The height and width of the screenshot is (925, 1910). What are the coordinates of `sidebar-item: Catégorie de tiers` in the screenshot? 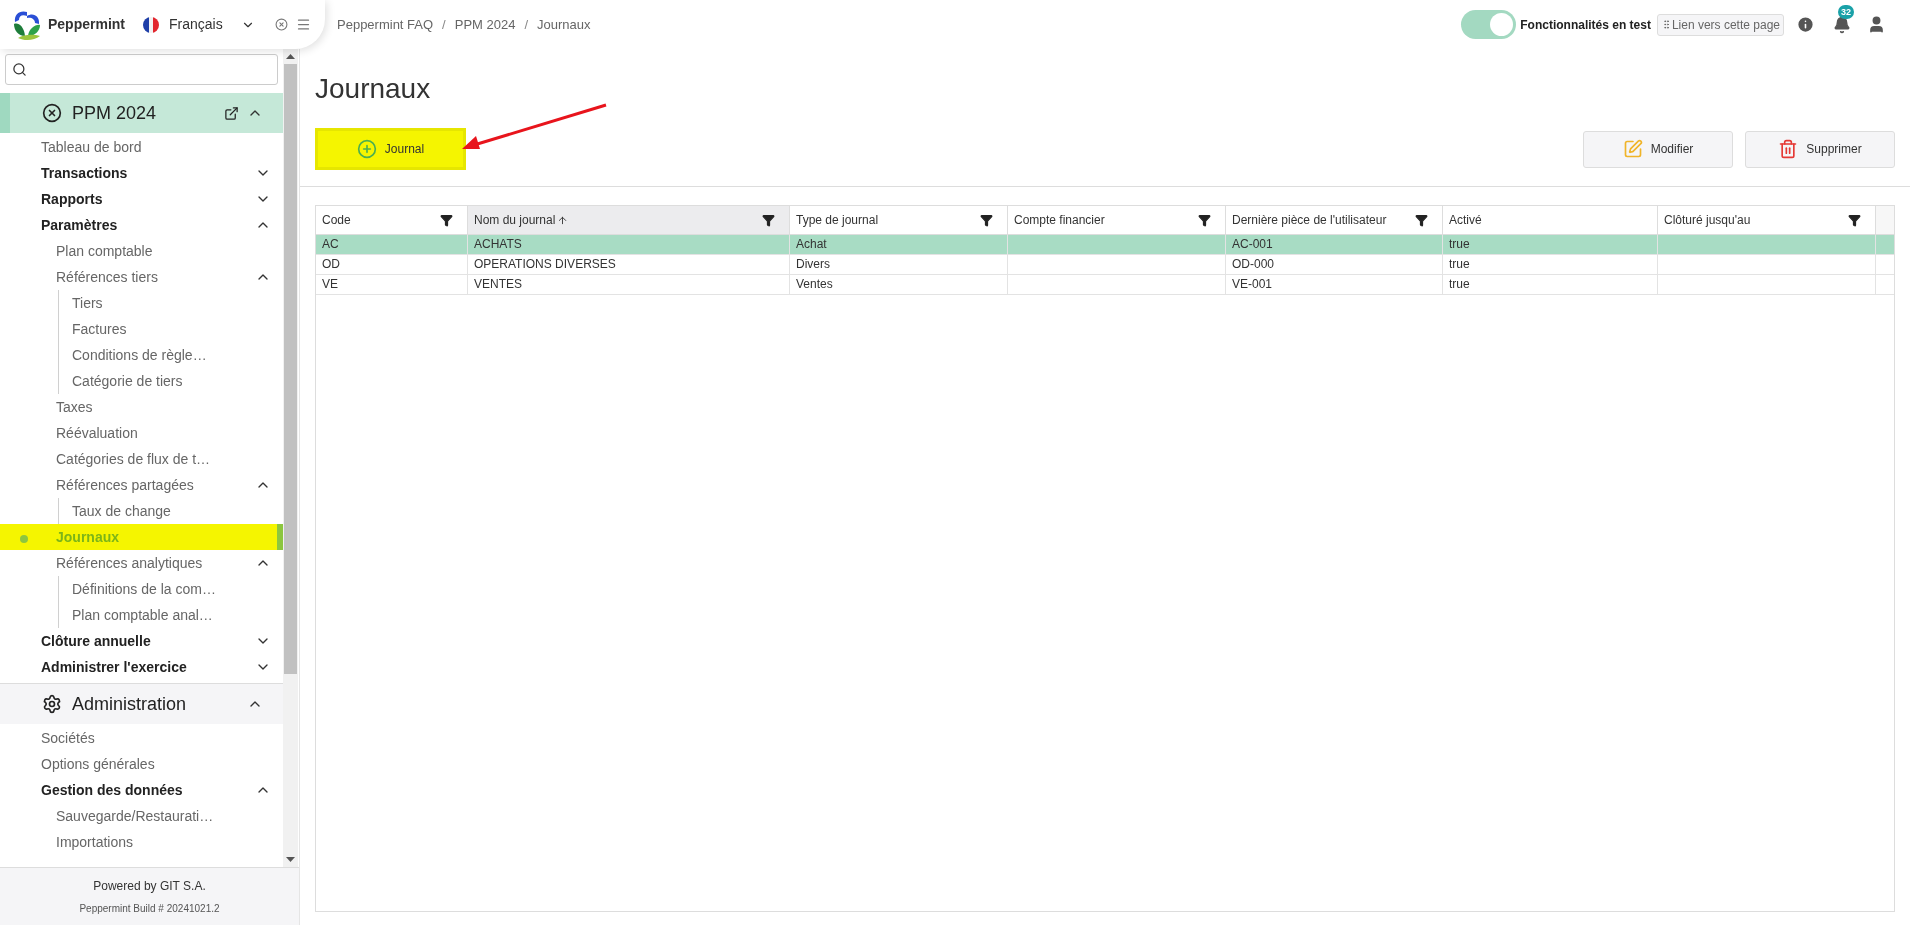 It's located at (171, 381).